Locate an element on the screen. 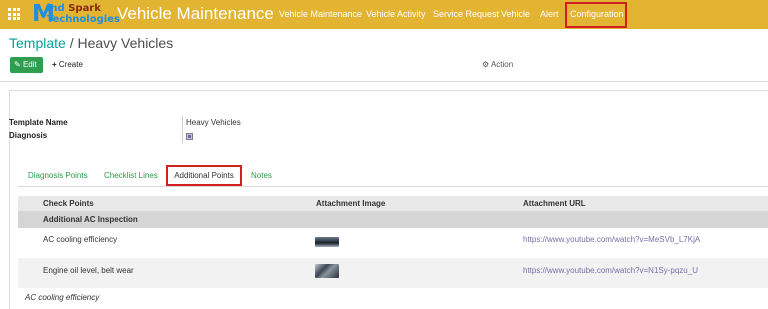 This screenshot has width=768, height=309. app-title: Vehicle Maintenance is located at coordinates (195, 13).